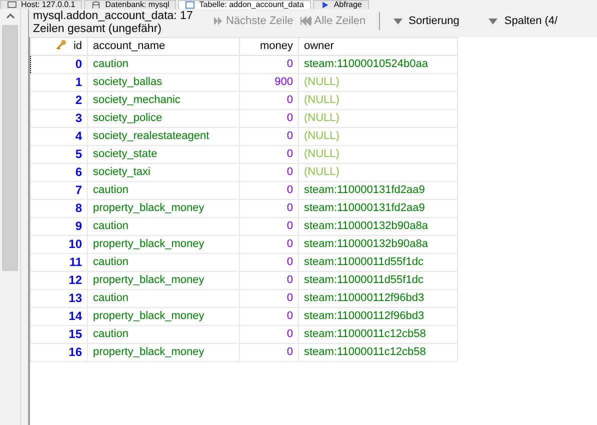 Image resolution: width=597 pixels, height=425 pixels. I want to click on key-icon, so click(62, 44).